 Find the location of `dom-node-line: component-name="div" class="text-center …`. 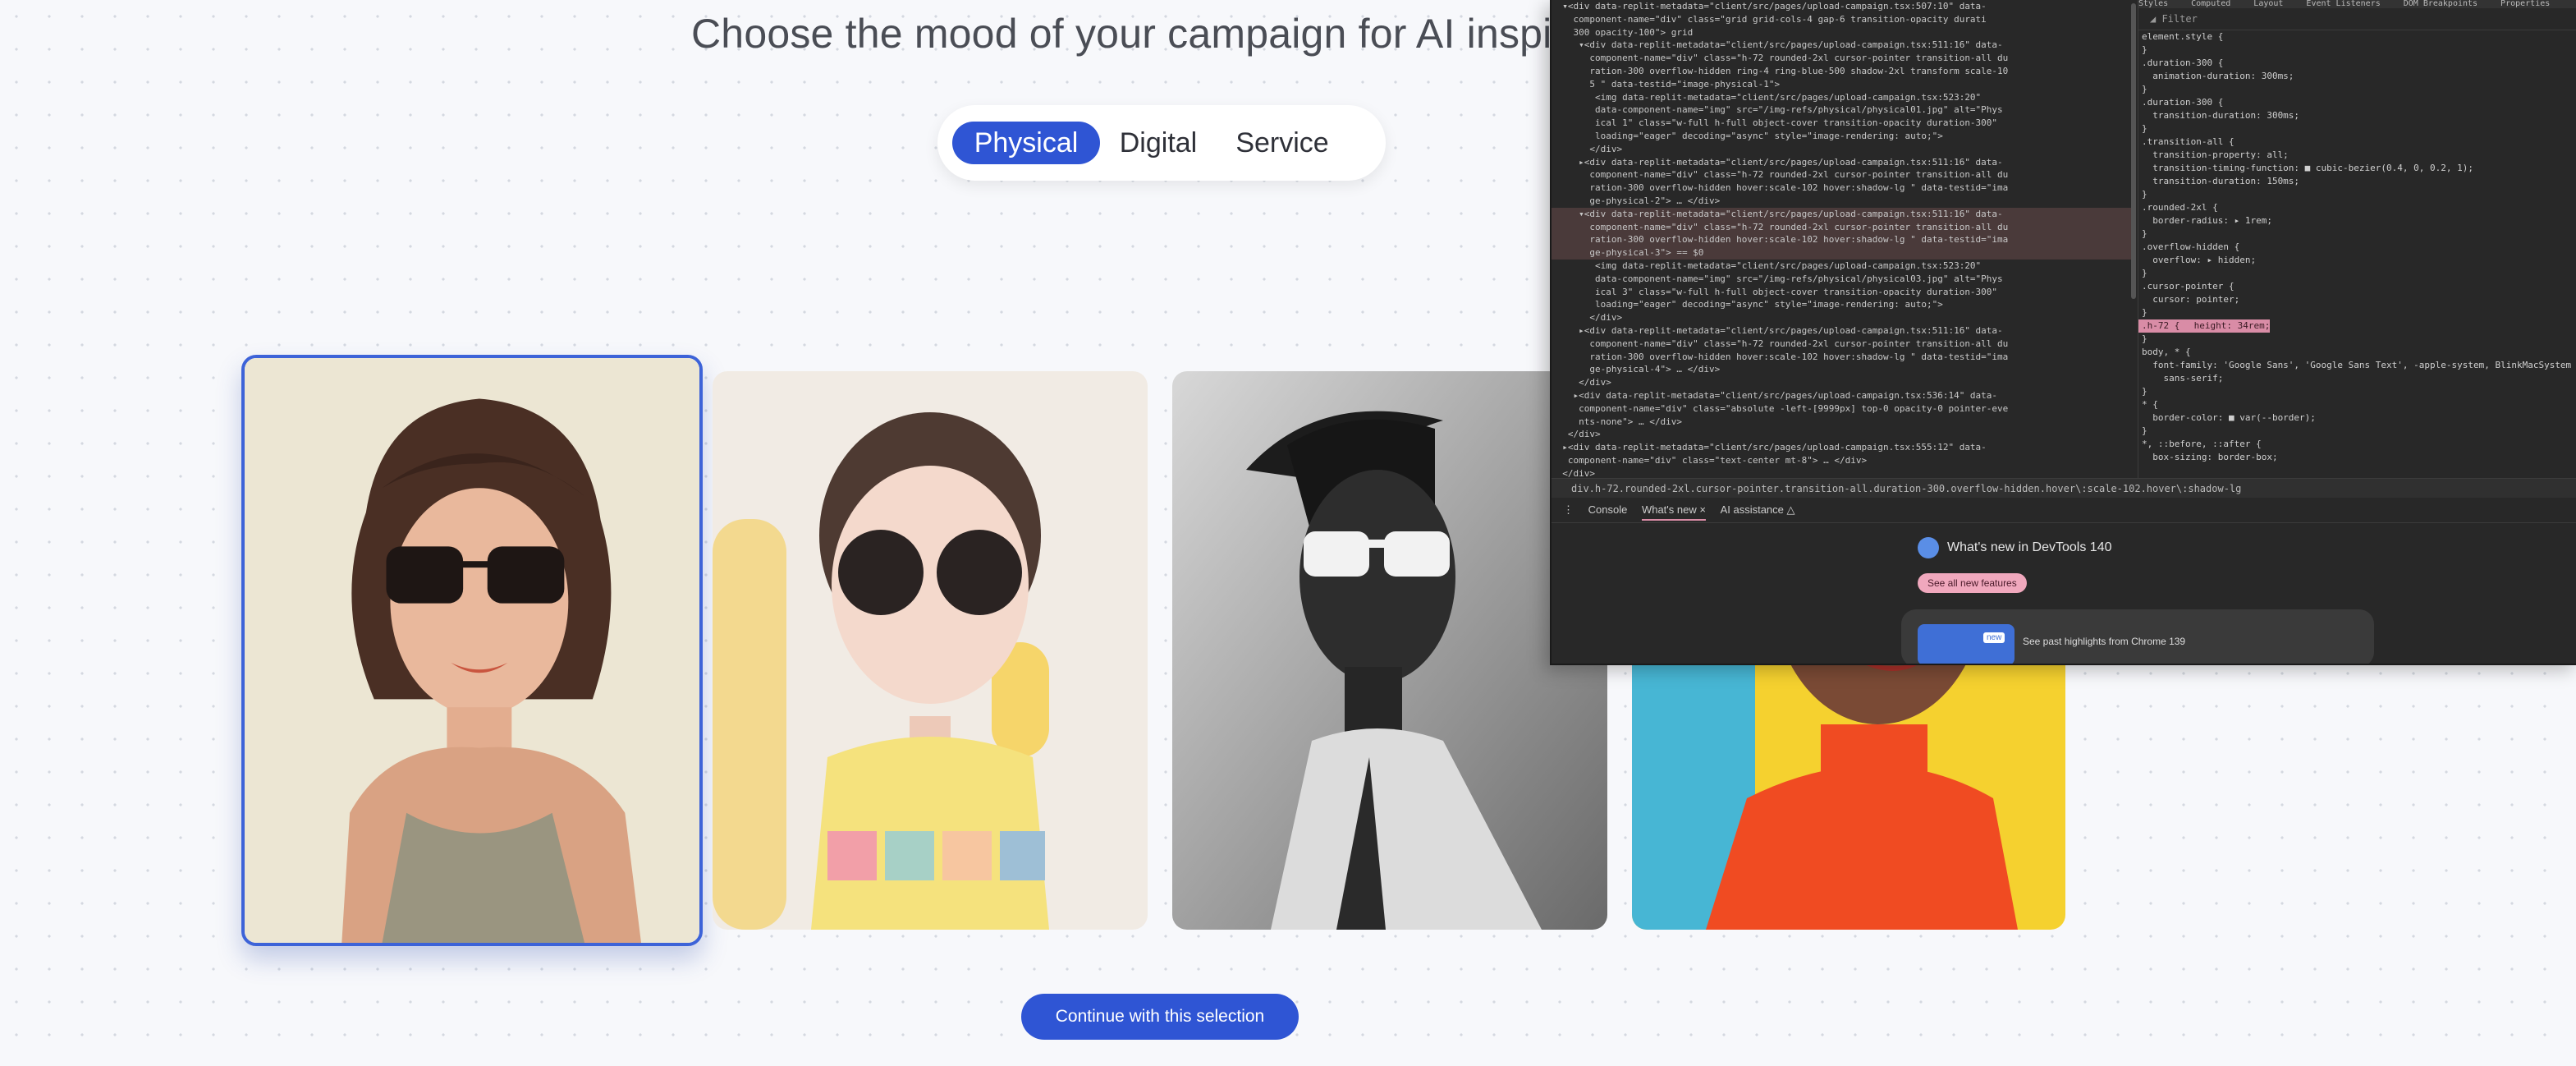

dom-node-line: component-name="div" class="text-center … is located at coordinates (1844, 460).